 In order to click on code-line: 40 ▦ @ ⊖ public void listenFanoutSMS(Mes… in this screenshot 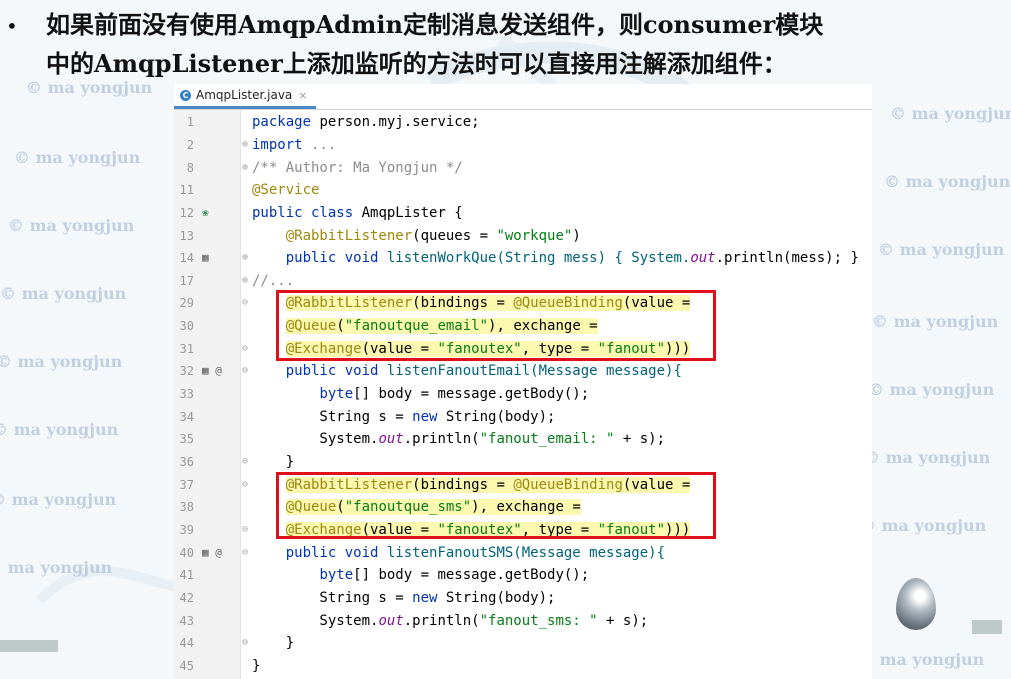, I will do `click(523, 553)`.